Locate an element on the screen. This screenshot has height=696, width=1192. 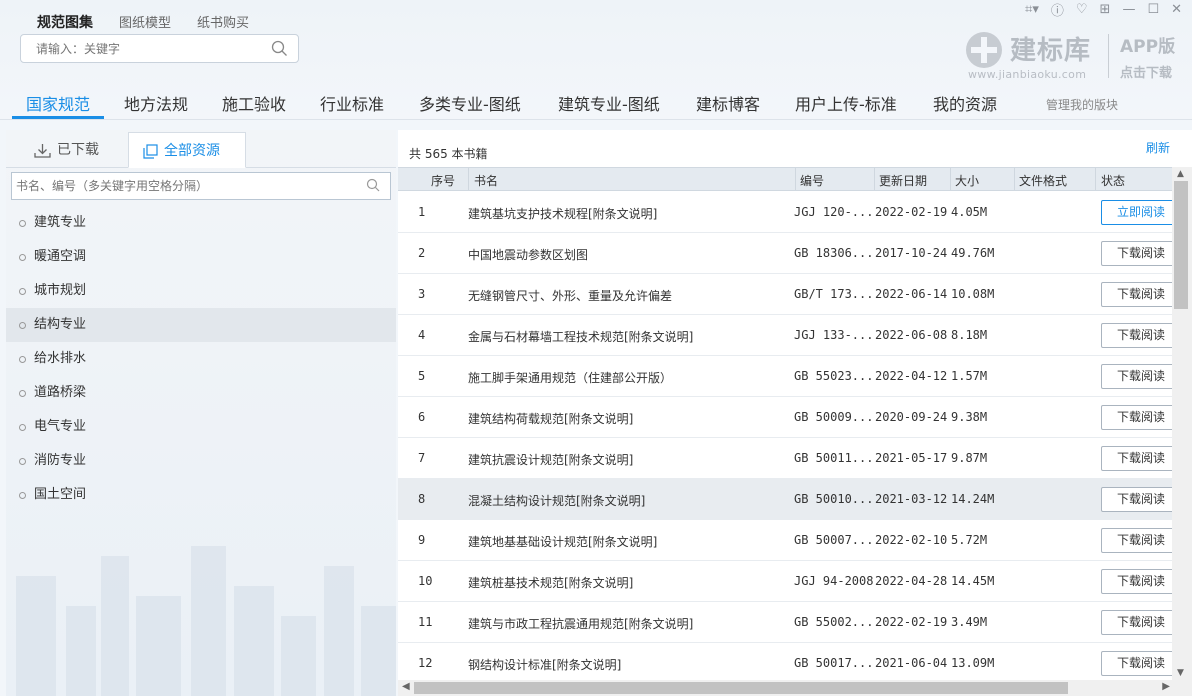
category-item: 电气专业 is located at coordinates (201, 427).